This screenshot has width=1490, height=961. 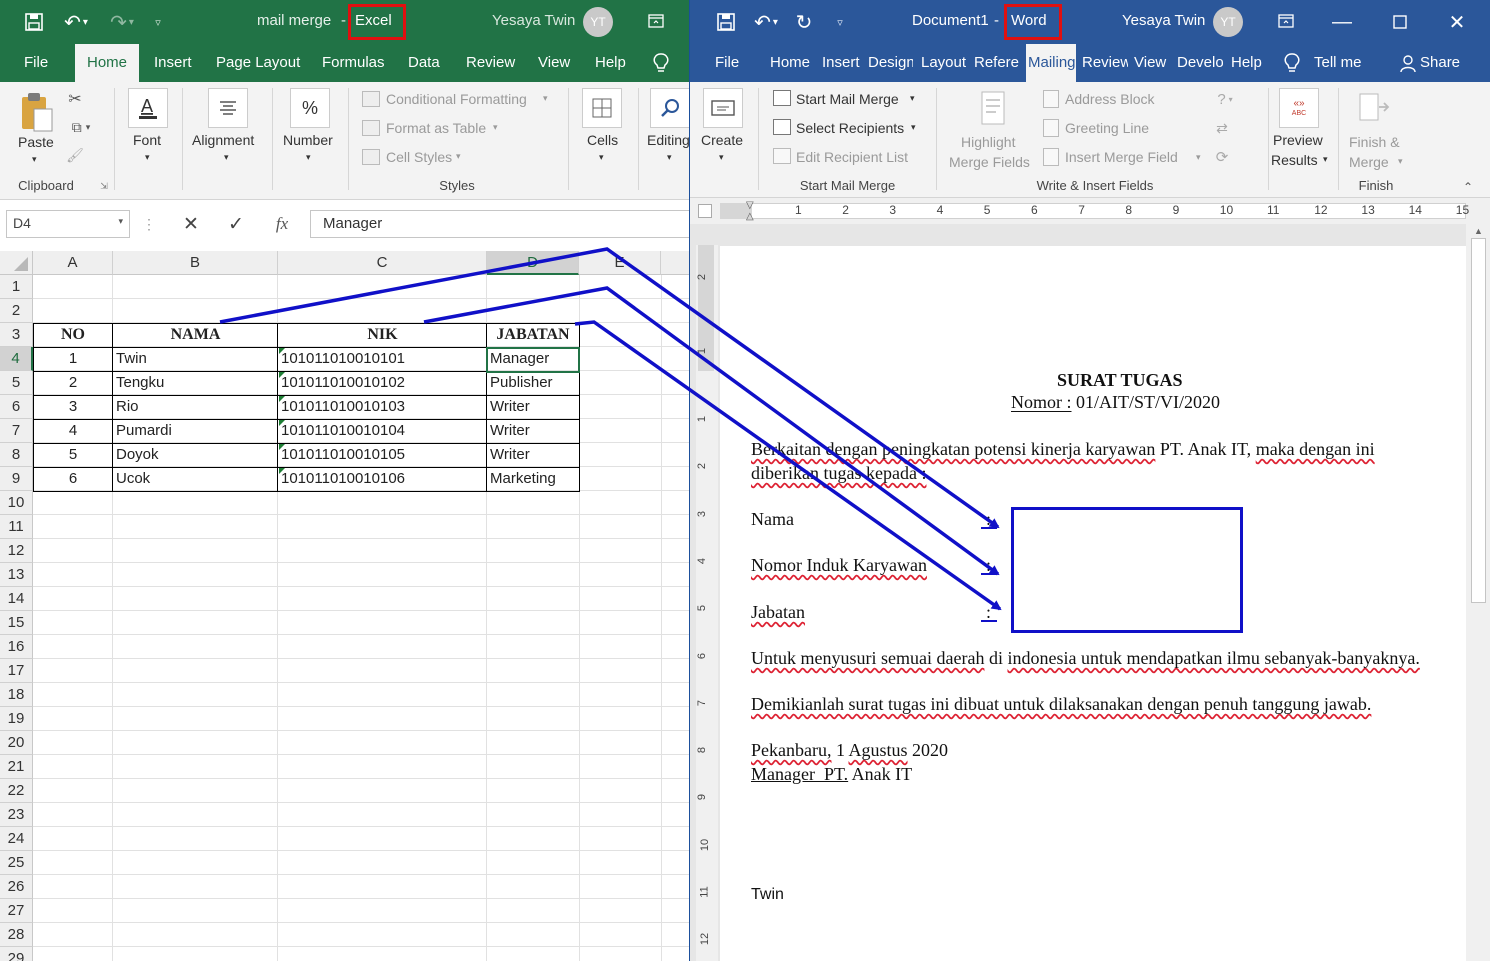 I want to click on table-cell-no: 5, so click(x=73, y=455).